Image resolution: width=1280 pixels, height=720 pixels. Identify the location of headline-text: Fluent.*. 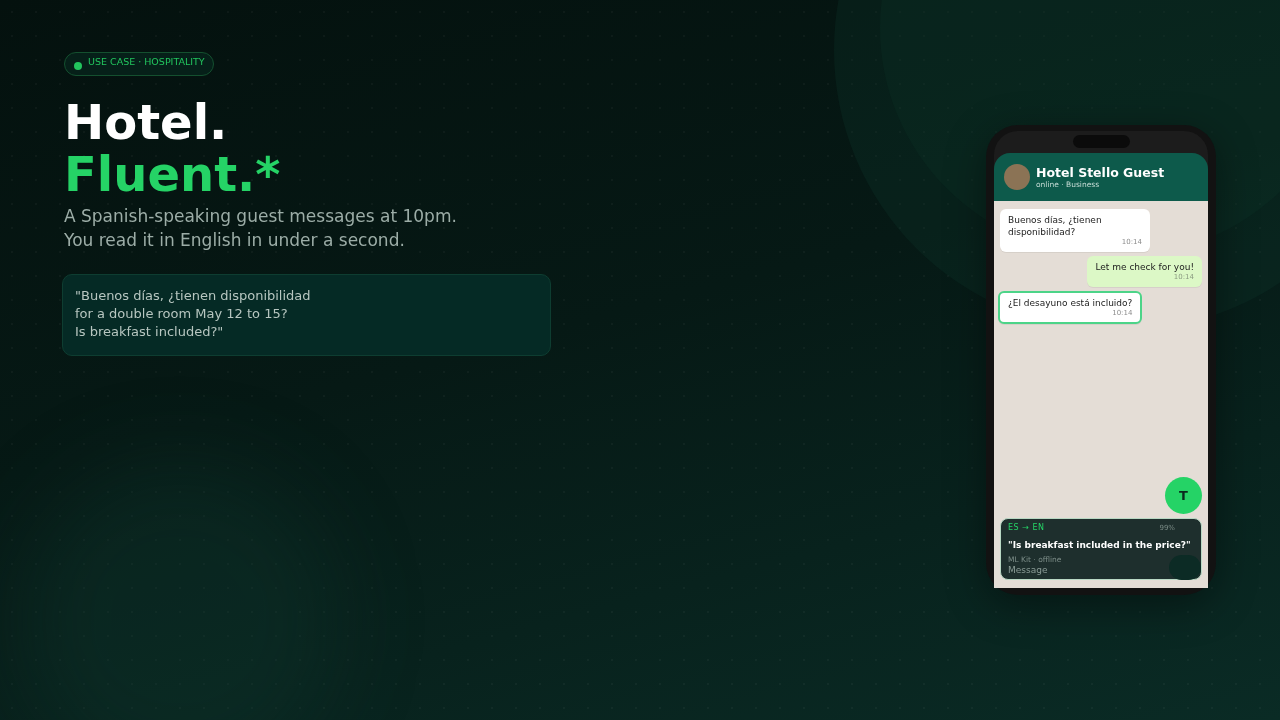
(172, 174).